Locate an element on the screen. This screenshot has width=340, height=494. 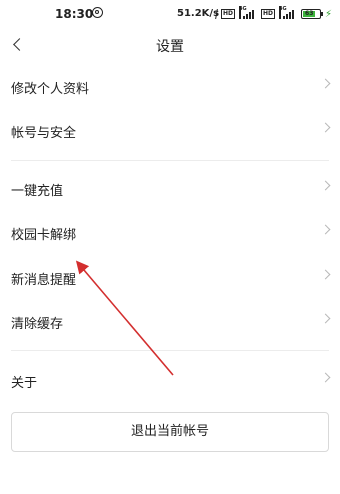
status-icons: HD 4G HD 4G 63 ⚡ is located at coordinates (272, 13).